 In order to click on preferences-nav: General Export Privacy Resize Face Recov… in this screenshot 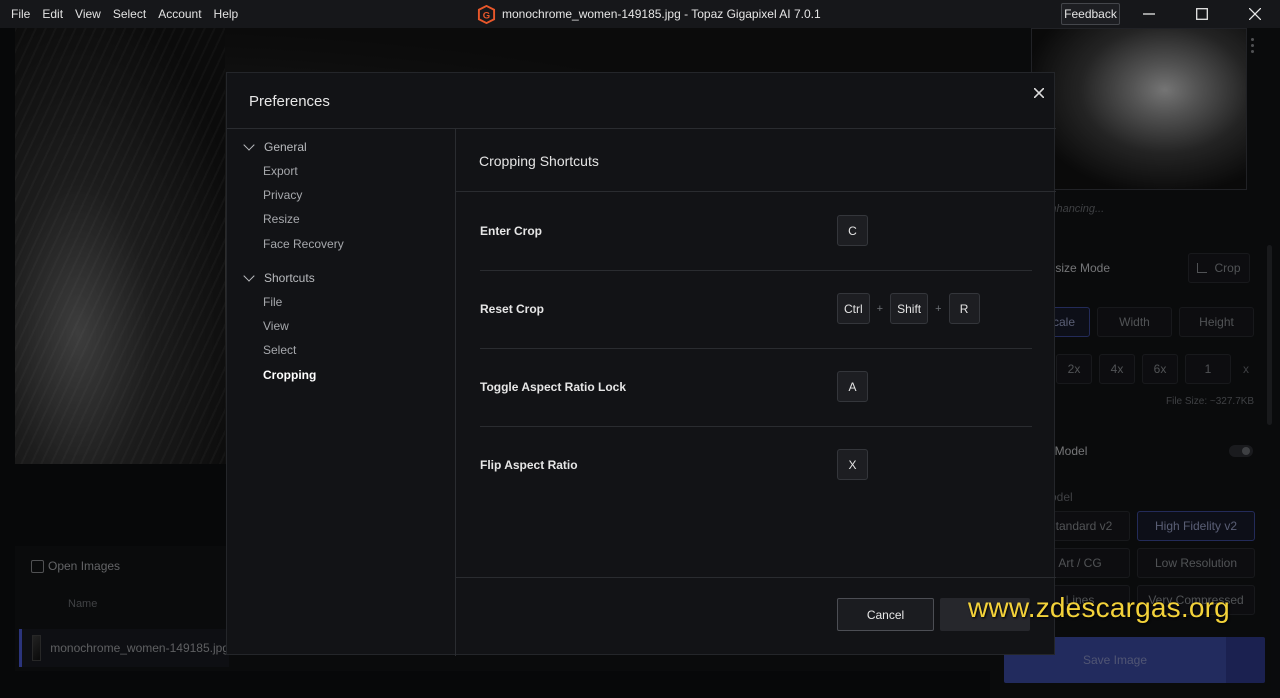, I will do `click(341, 392)`.